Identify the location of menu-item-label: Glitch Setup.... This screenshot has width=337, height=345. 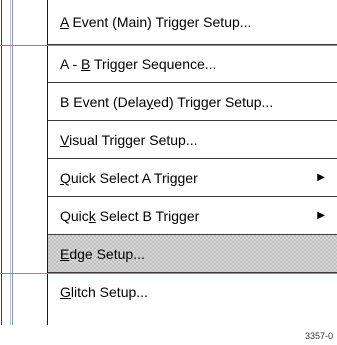
(104, 292).